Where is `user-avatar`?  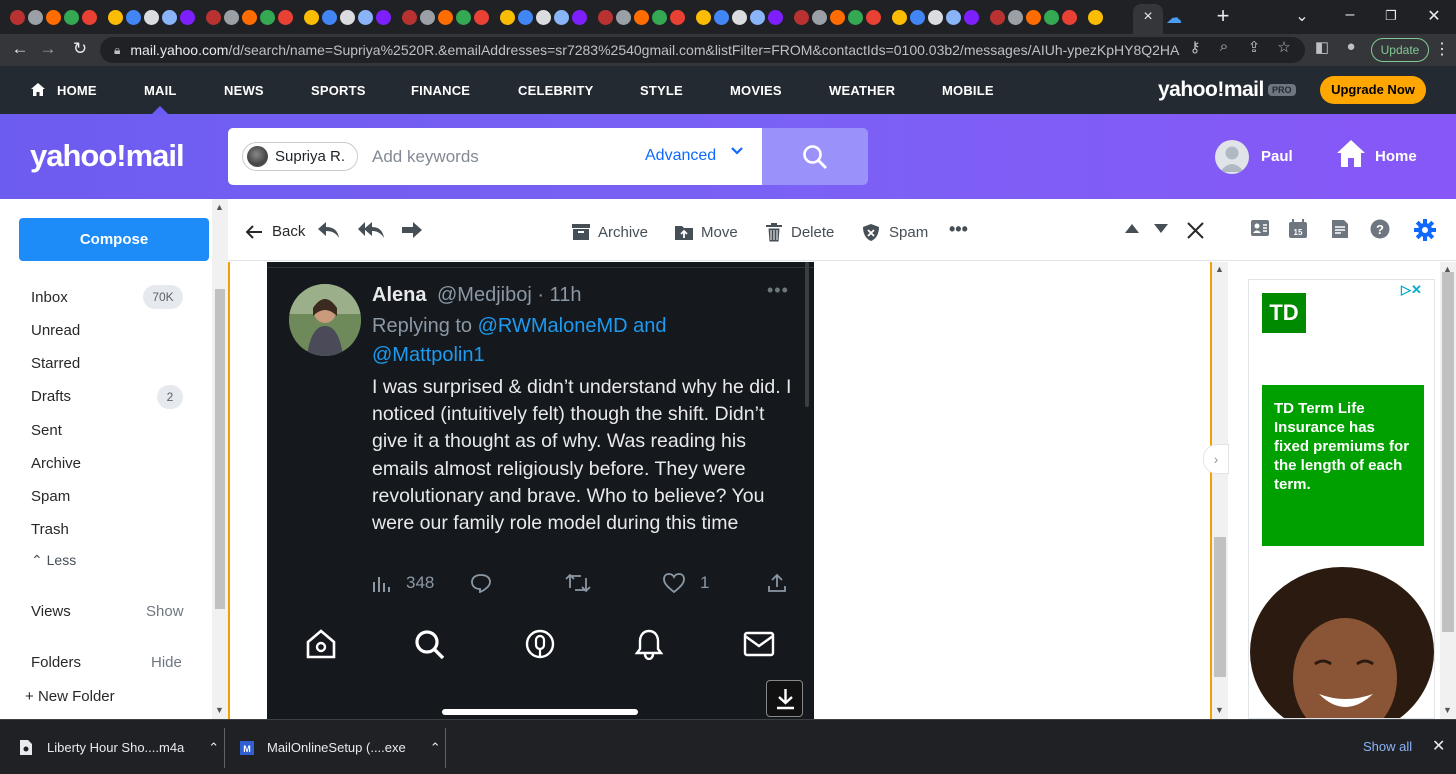
user-avatar is located at coordinates (1232, 157).